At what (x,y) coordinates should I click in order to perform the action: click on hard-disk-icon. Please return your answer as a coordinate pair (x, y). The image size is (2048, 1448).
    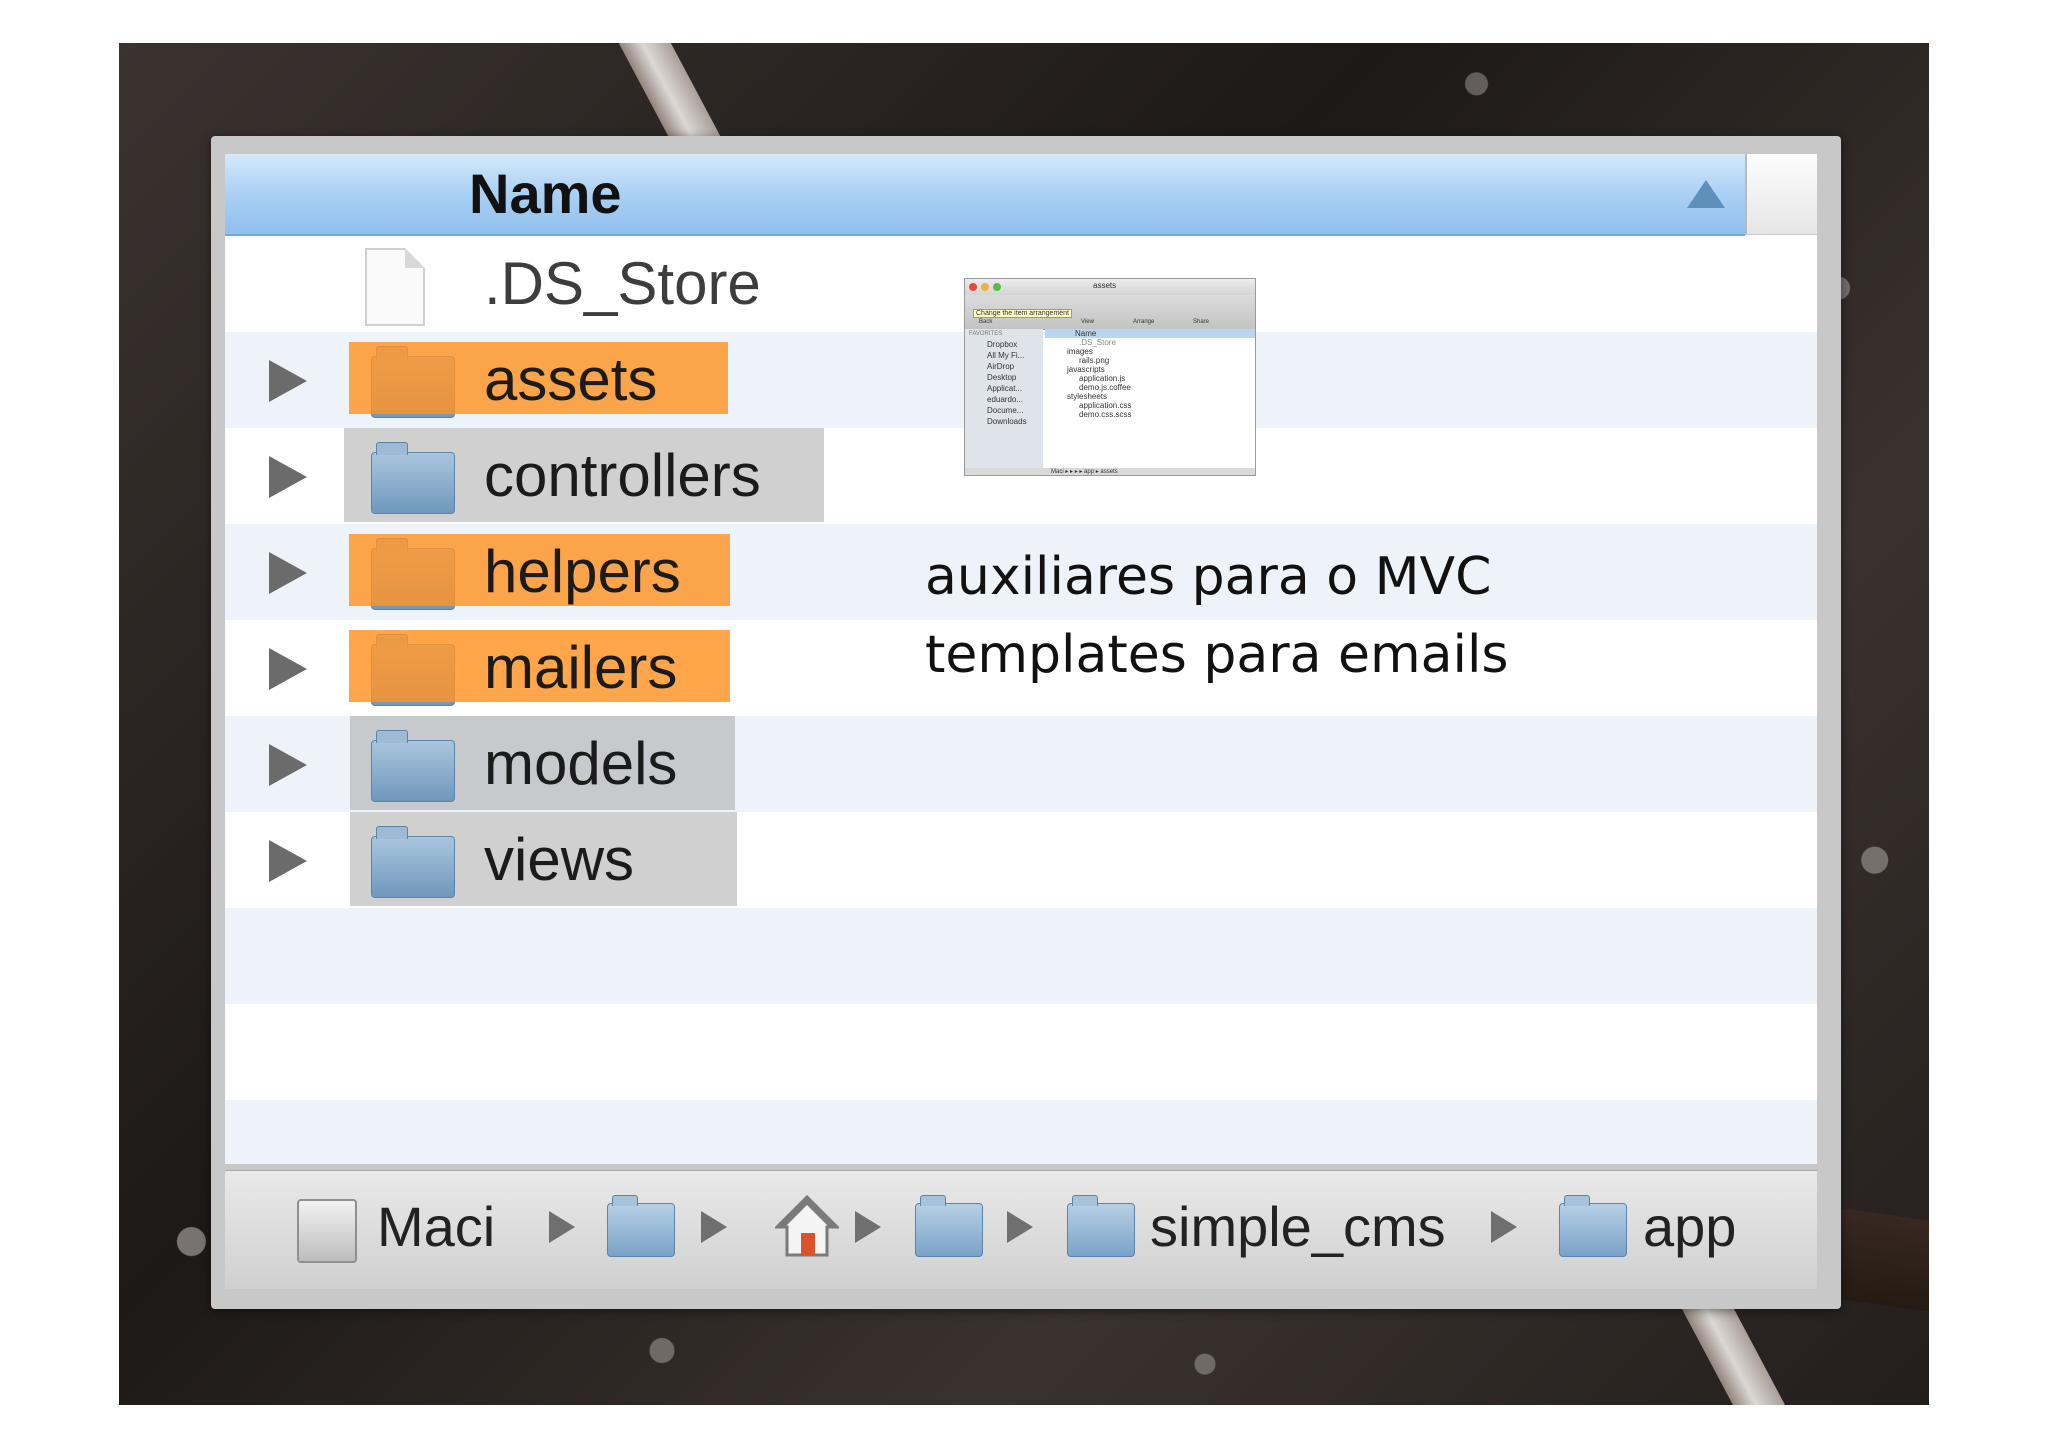
    Looking at the image, I should click on (327, 1231).